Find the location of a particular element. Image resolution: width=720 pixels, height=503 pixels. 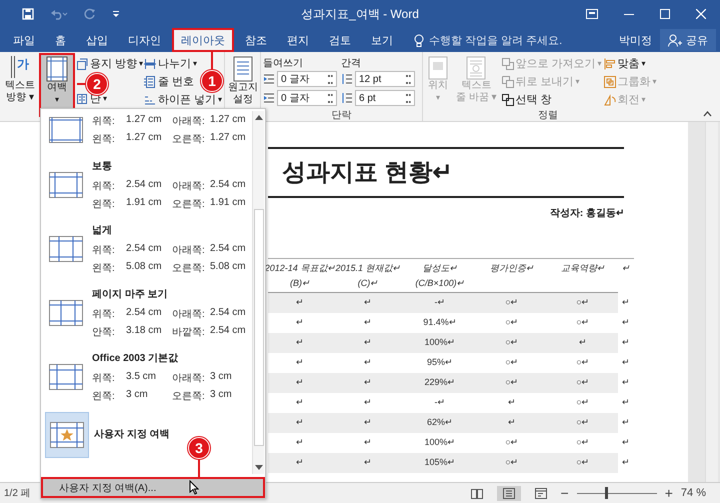

ribbon-tab: 참조 is located at coordinates (256, 40).